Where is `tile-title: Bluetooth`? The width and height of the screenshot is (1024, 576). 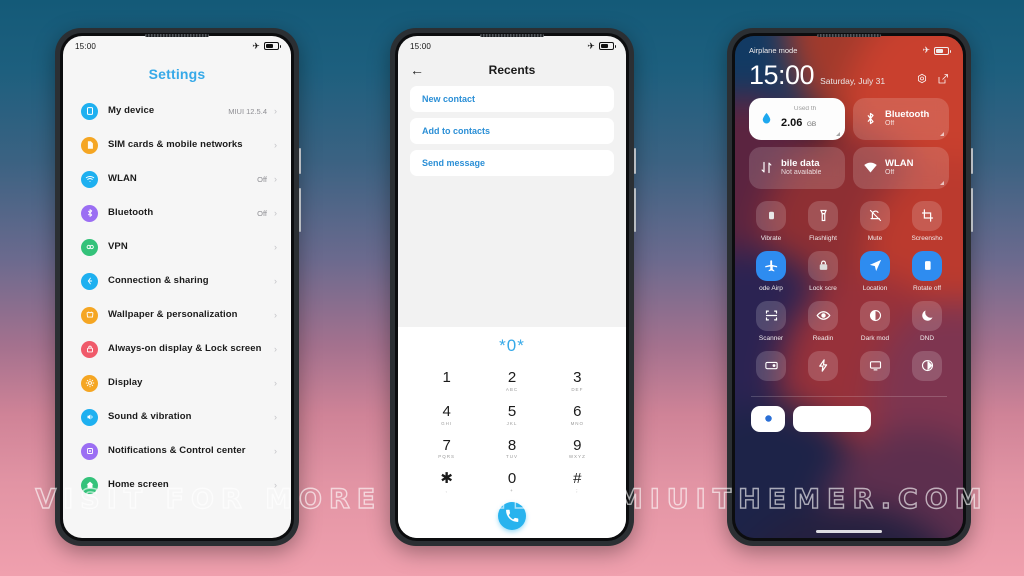
tile-title: Bluetooth is located at coordinates (907, 114).